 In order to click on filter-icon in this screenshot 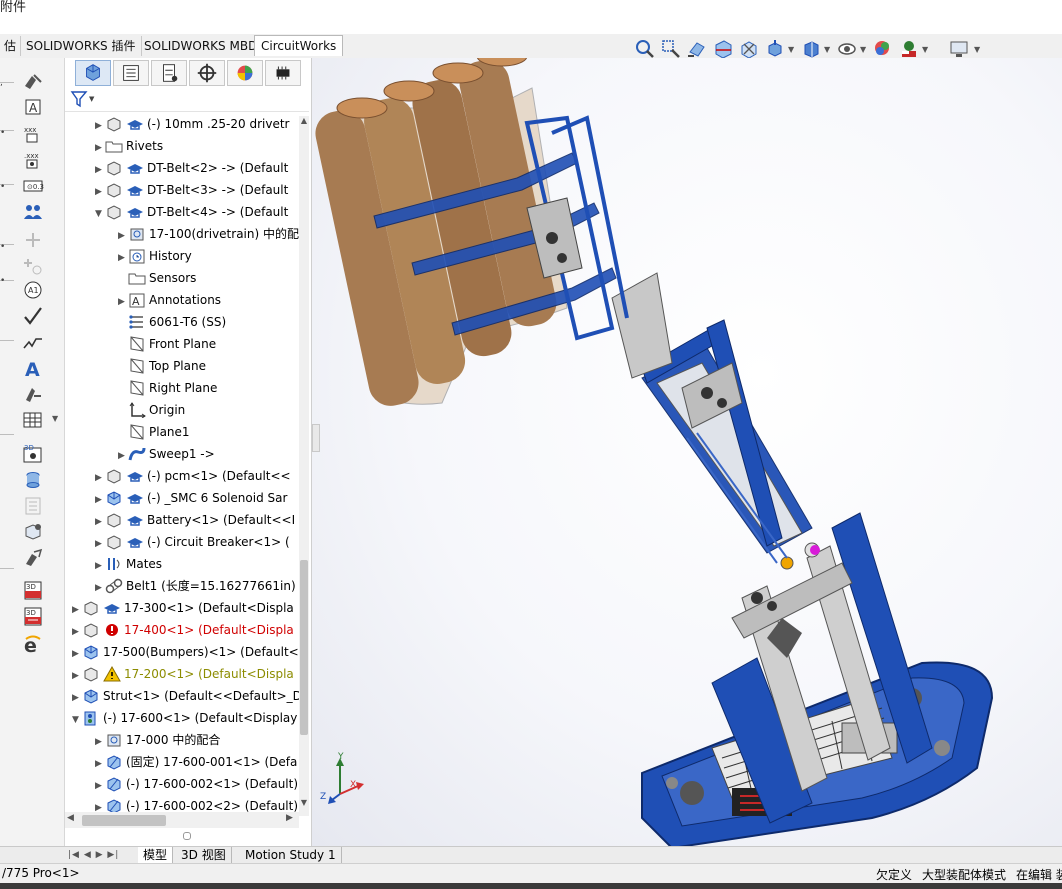, I will do `click(80, 99)`.